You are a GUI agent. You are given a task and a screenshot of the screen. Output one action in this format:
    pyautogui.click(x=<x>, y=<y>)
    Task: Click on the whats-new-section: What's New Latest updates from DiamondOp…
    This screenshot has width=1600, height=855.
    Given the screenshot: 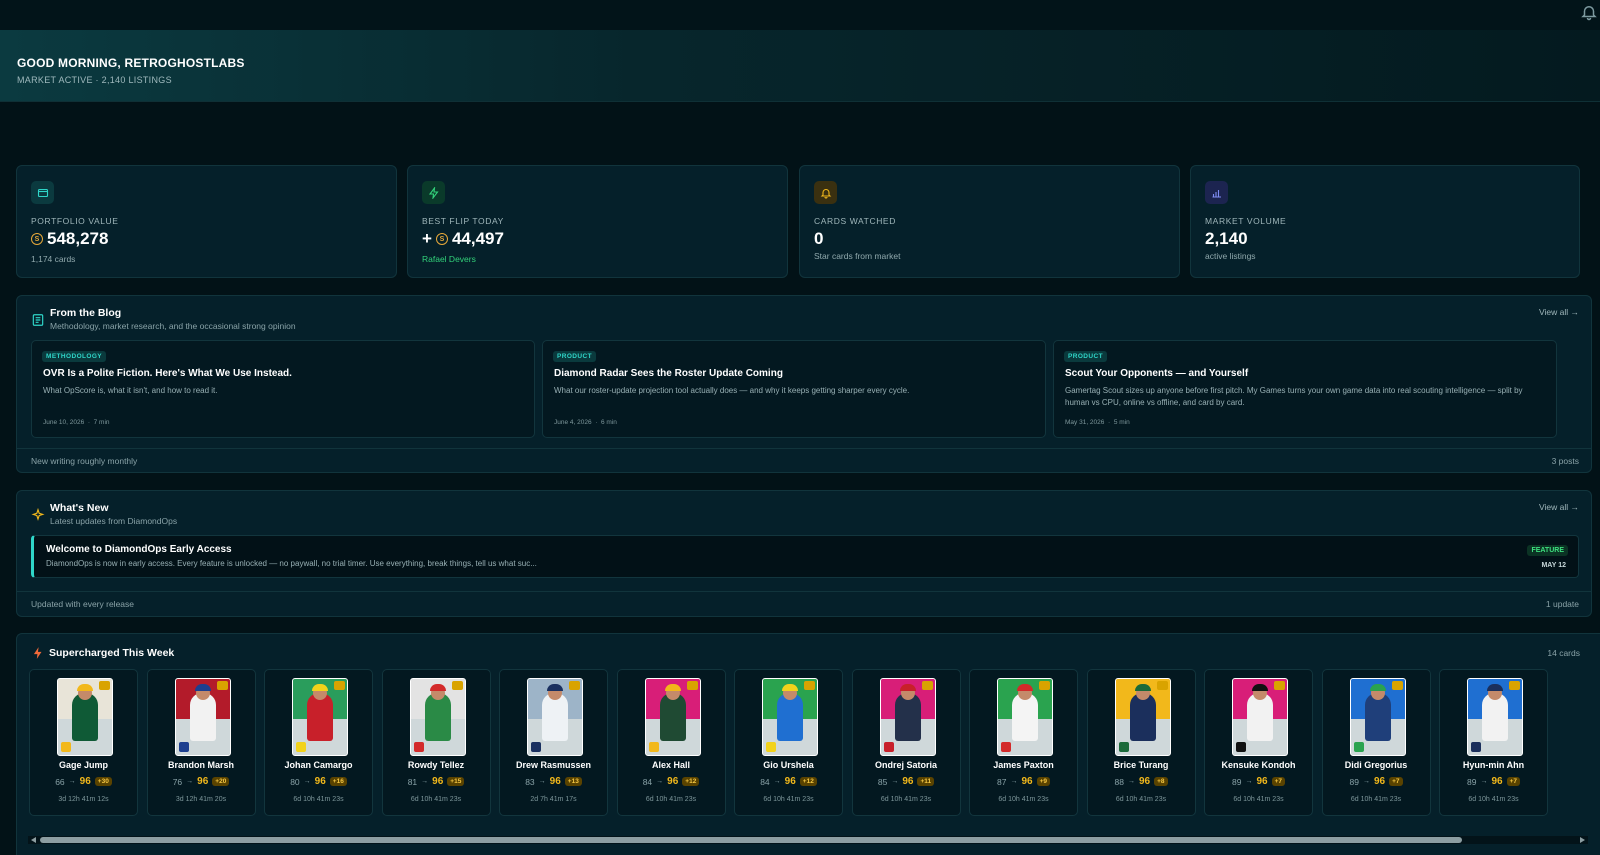 What is the action you would take?
    pyautogui.click(x=804, y=553)
    